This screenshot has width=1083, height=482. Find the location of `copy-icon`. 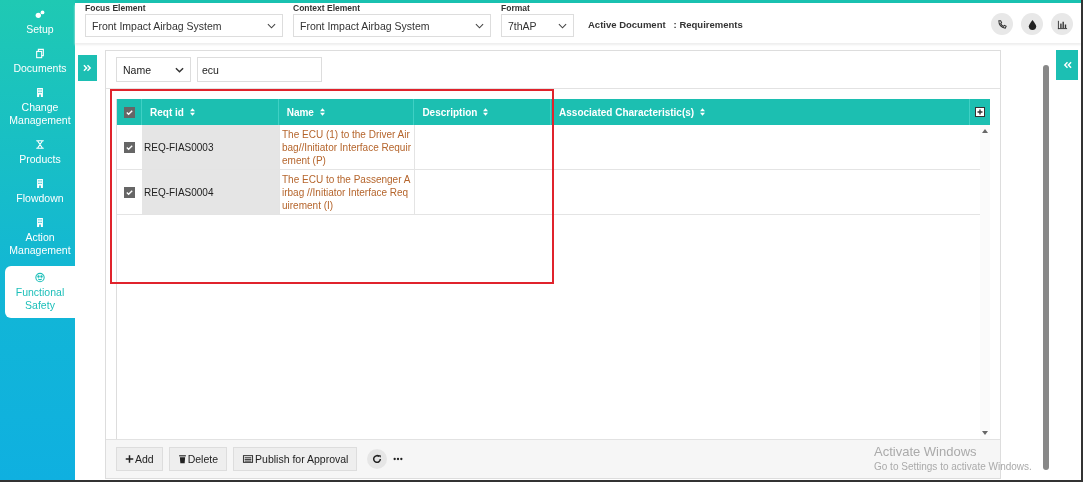

copy-icon is located at coordinates (40, 53).